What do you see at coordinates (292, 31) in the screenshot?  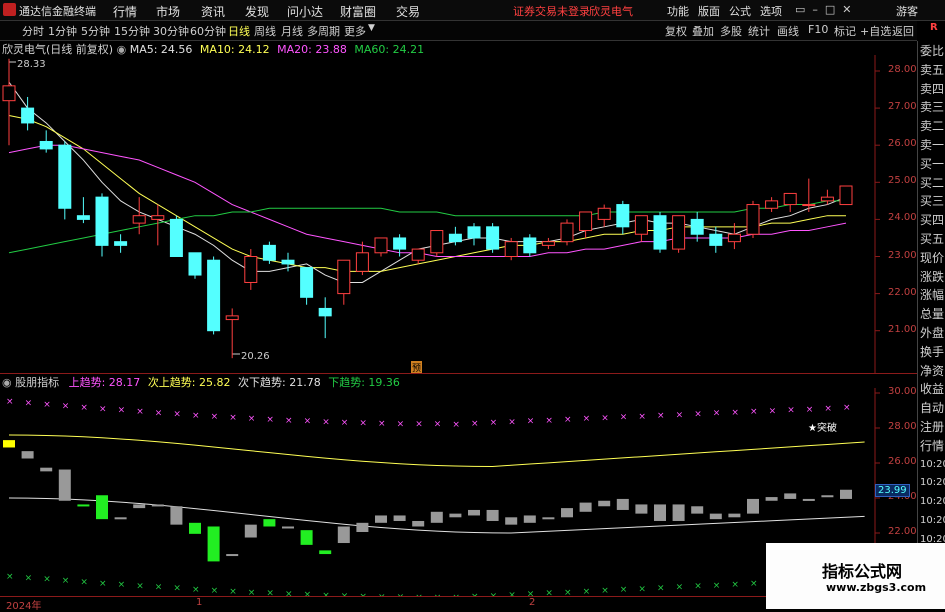 I see `tab-monthly: 月线` at bounding box center [292, 31].